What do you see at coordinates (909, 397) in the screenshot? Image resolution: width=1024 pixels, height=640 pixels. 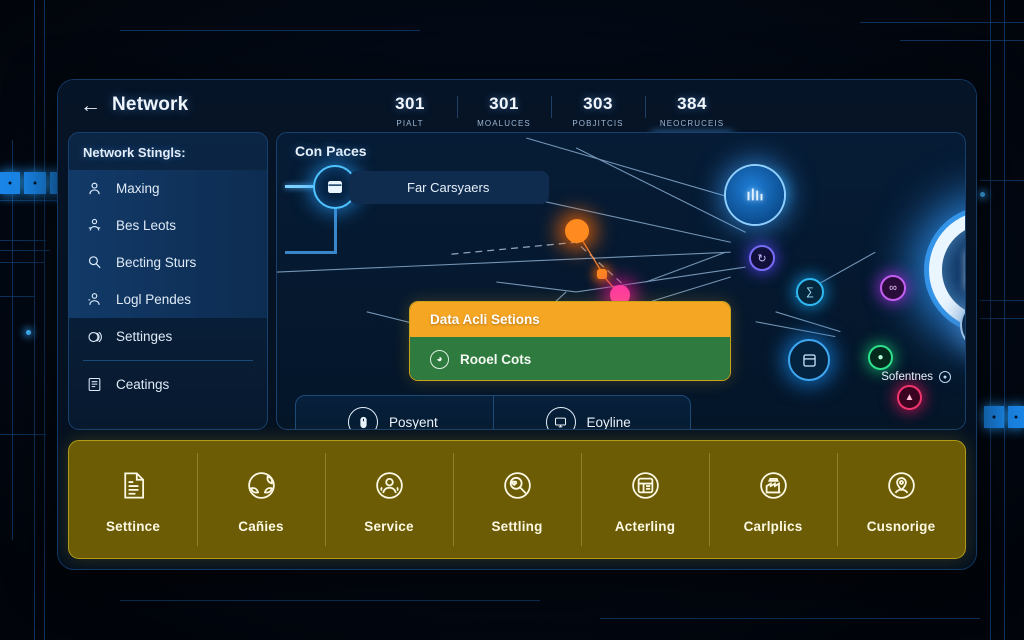 I see `node-alert: ▲` at bounding box center [909, 397].